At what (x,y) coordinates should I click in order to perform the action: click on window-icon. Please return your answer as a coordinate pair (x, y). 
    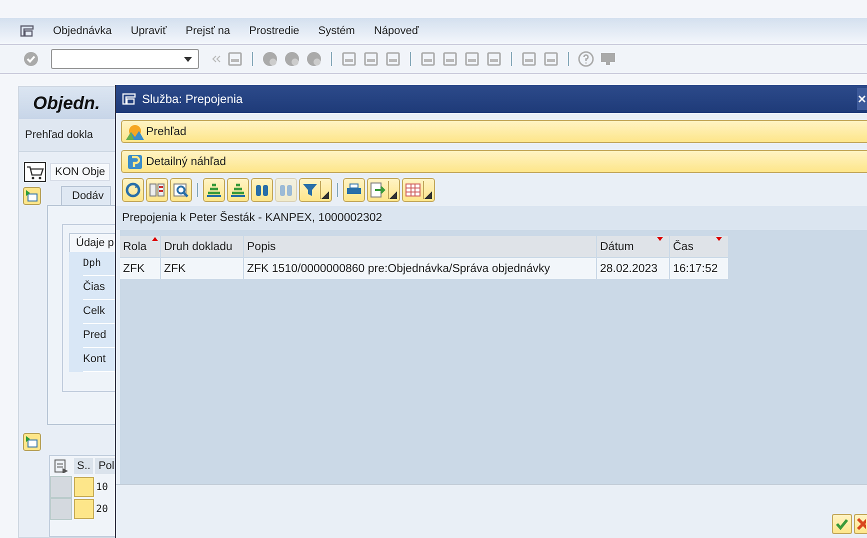
    Looking at the image, I should click on (129, 99).